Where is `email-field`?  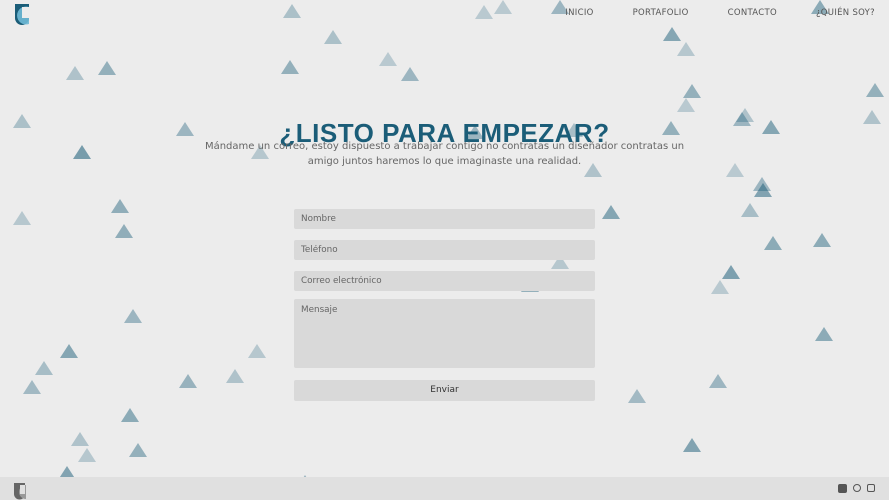 email-field is located at coordinates (444, 281).